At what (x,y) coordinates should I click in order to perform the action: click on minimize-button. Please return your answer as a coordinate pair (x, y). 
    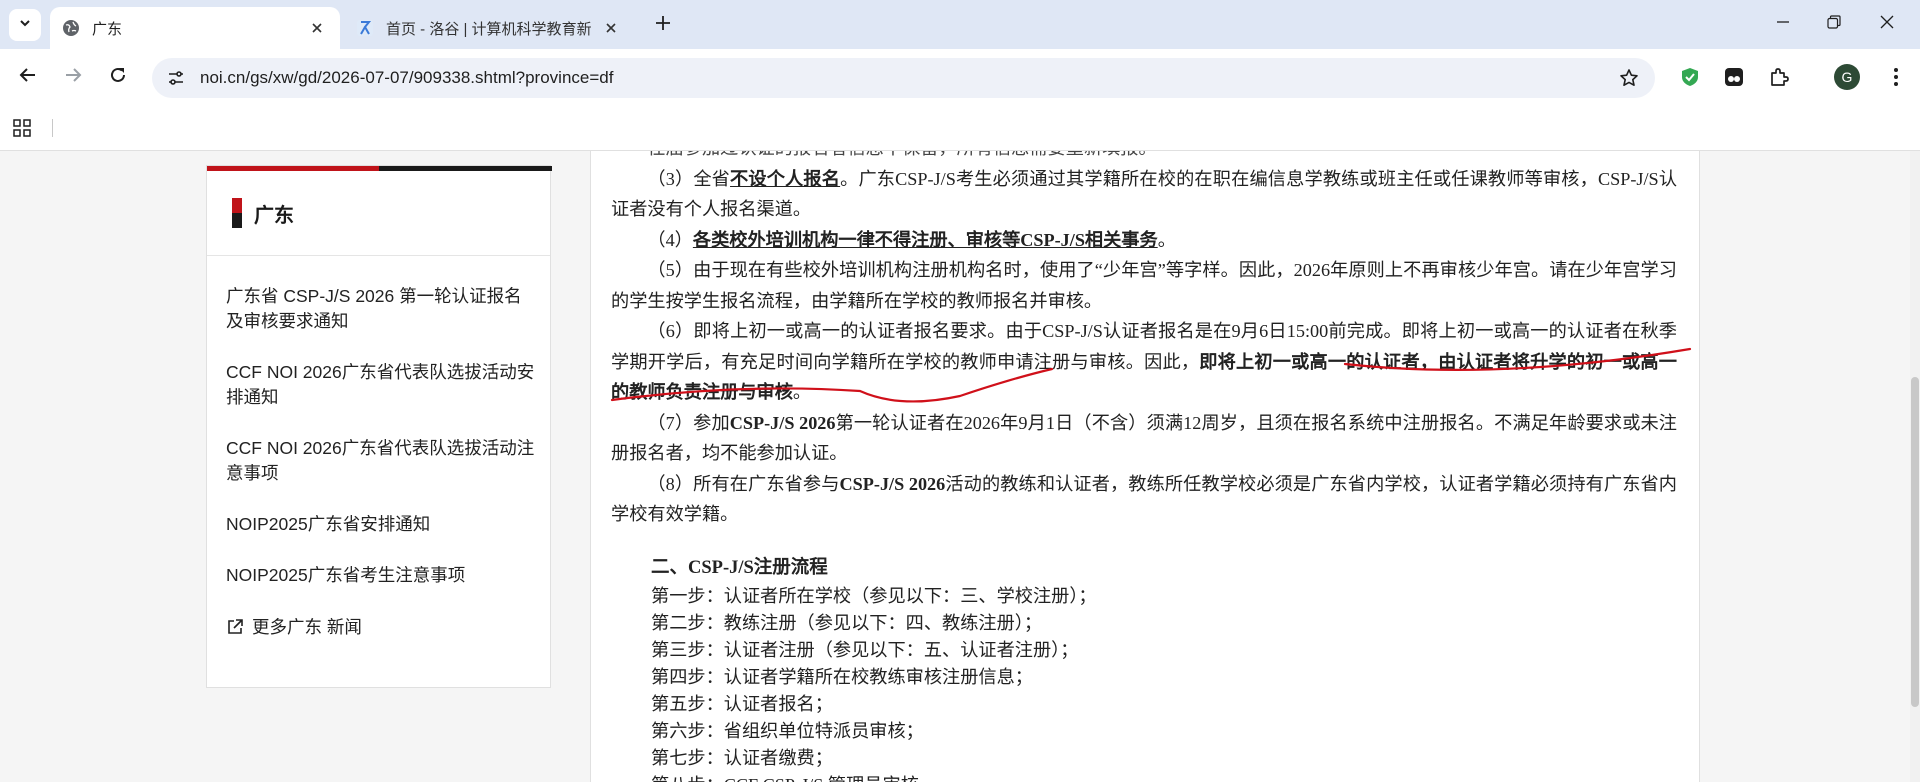
    Looking at the image, I should click on (1783, 24).